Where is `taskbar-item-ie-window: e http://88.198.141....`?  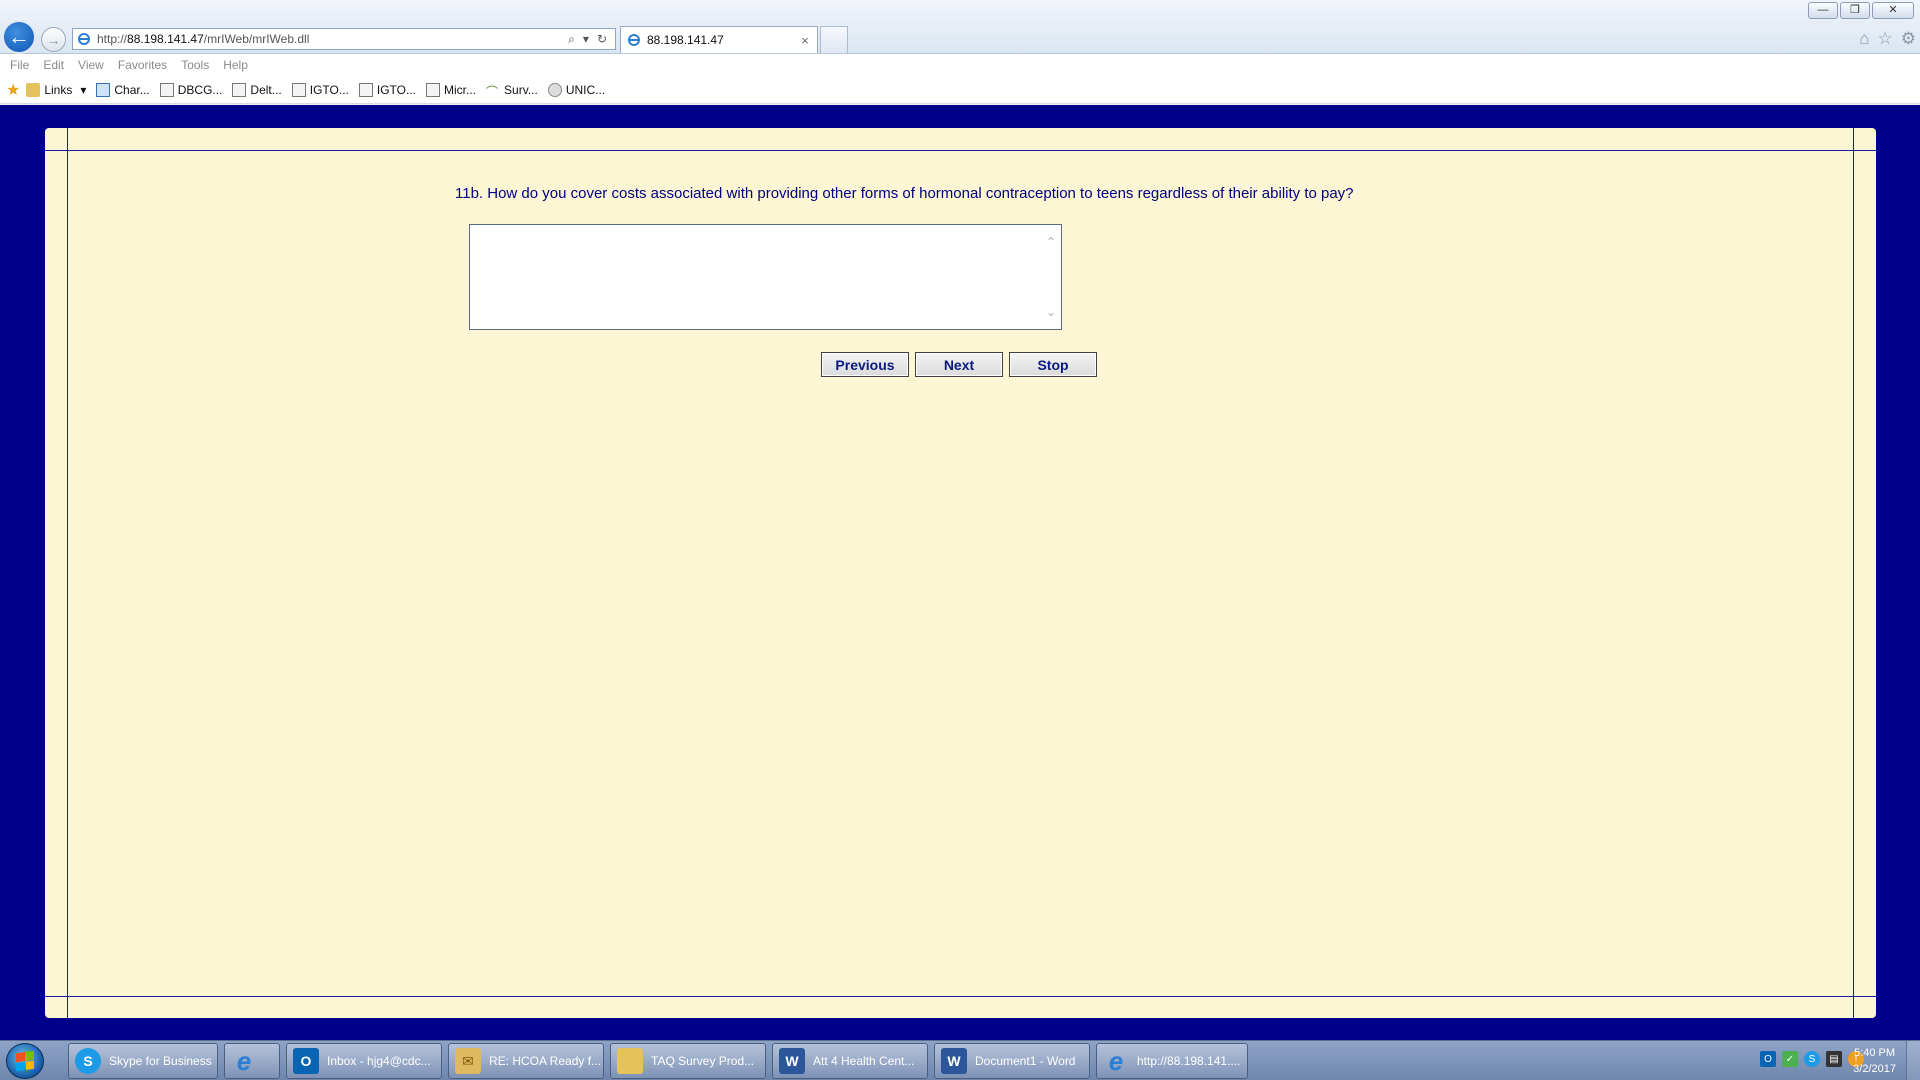 taskbar-item-ie-window: e http://88.198.141.... is located at coordinates (1172, 1061).